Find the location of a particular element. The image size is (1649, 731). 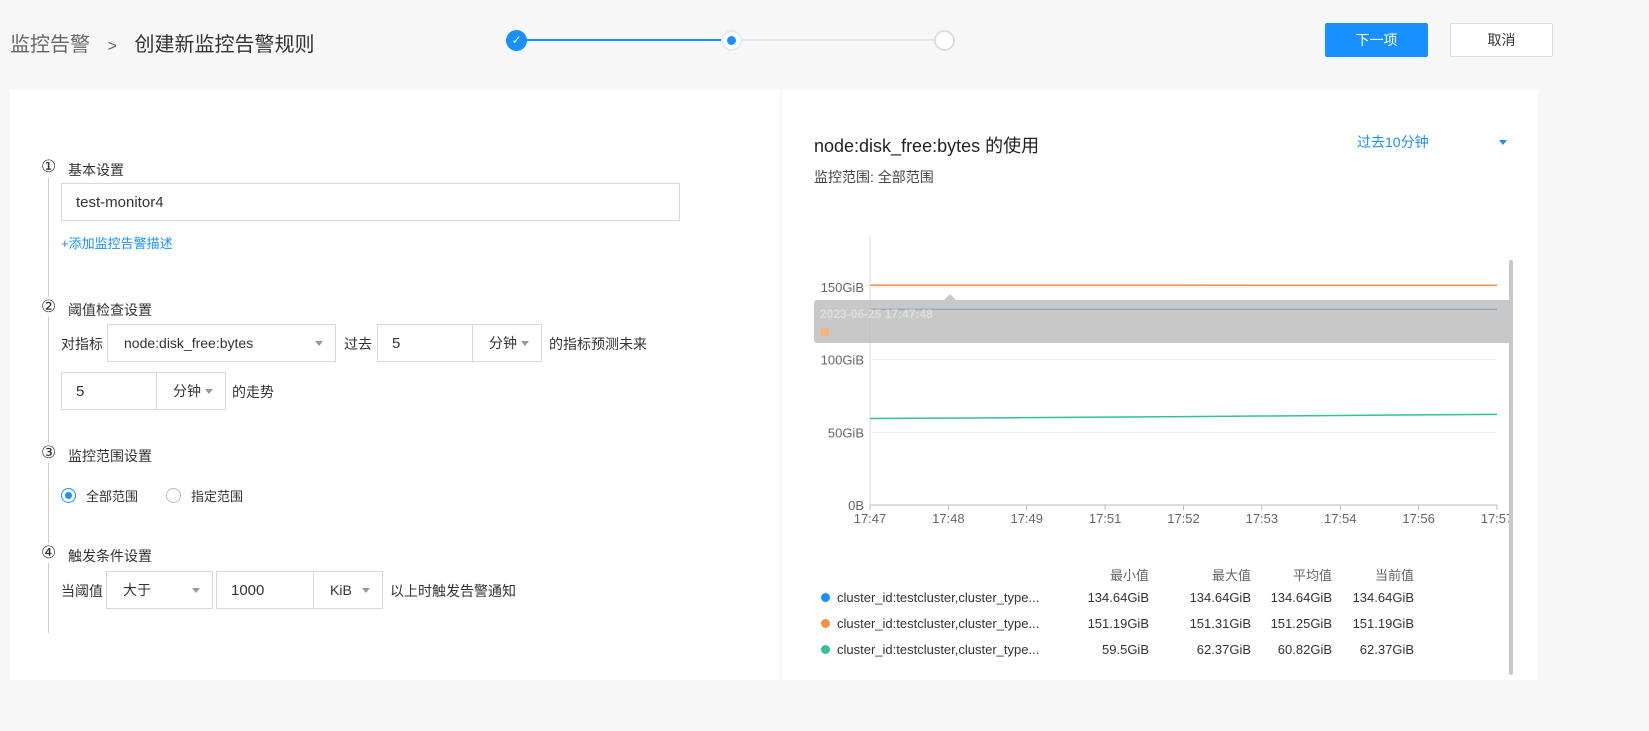

legend-value: 59.5GiB is located at coordinates (1125, 649).